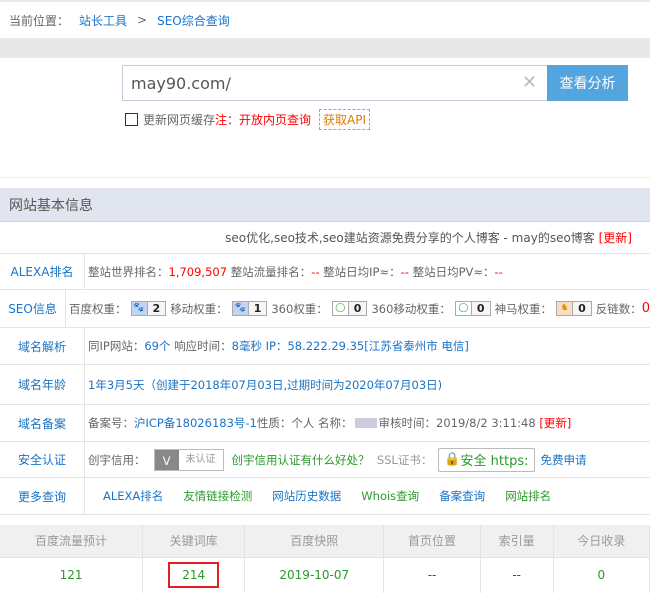 This screenshot has width=650, height=593. I want to click on ip-link: 58.222.29.35[江苏省泰州市 电信], so click(377, 346).